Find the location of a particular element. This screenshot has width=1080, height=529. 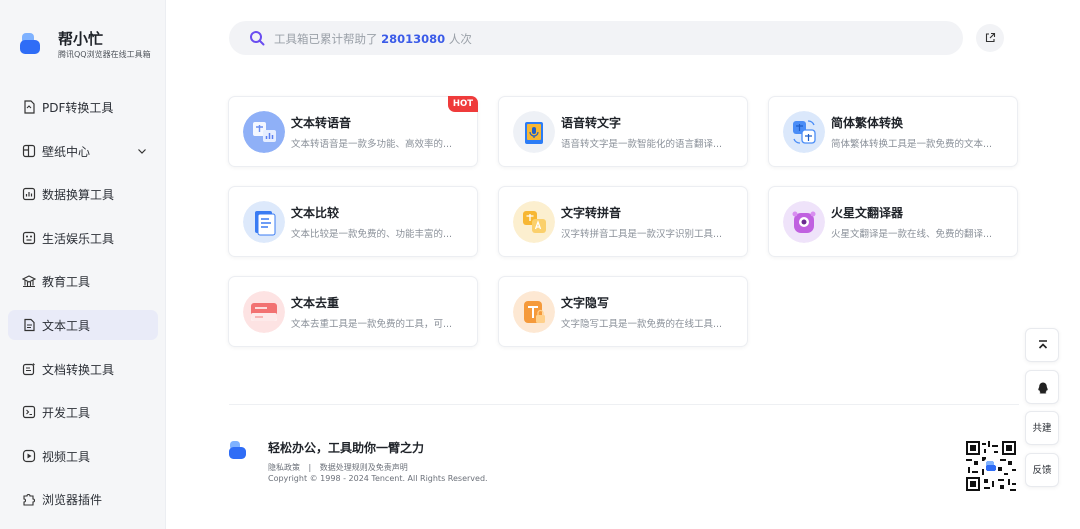

sidebar-item-pdf: PDF转换工具 is located at coordinates (83, 107).